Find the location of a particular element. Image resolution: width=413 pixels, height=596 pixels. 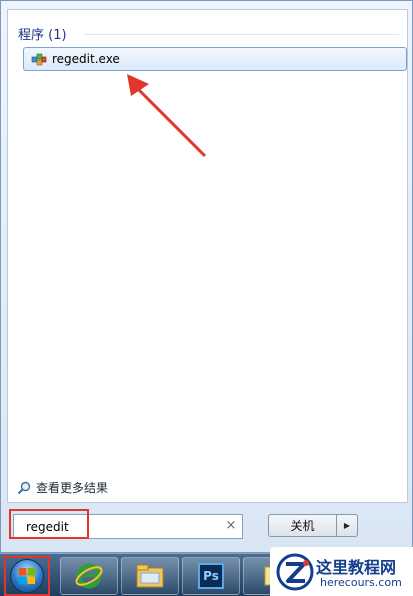

taskbar-photoshop-button: Ps is located at coordinates (211, 576).